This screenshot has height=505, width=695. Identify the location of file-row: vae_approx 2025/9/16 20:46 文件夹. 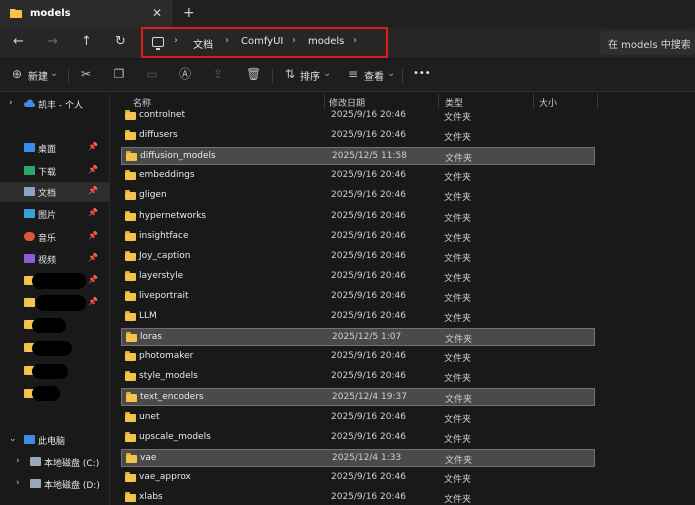
(358, 478).